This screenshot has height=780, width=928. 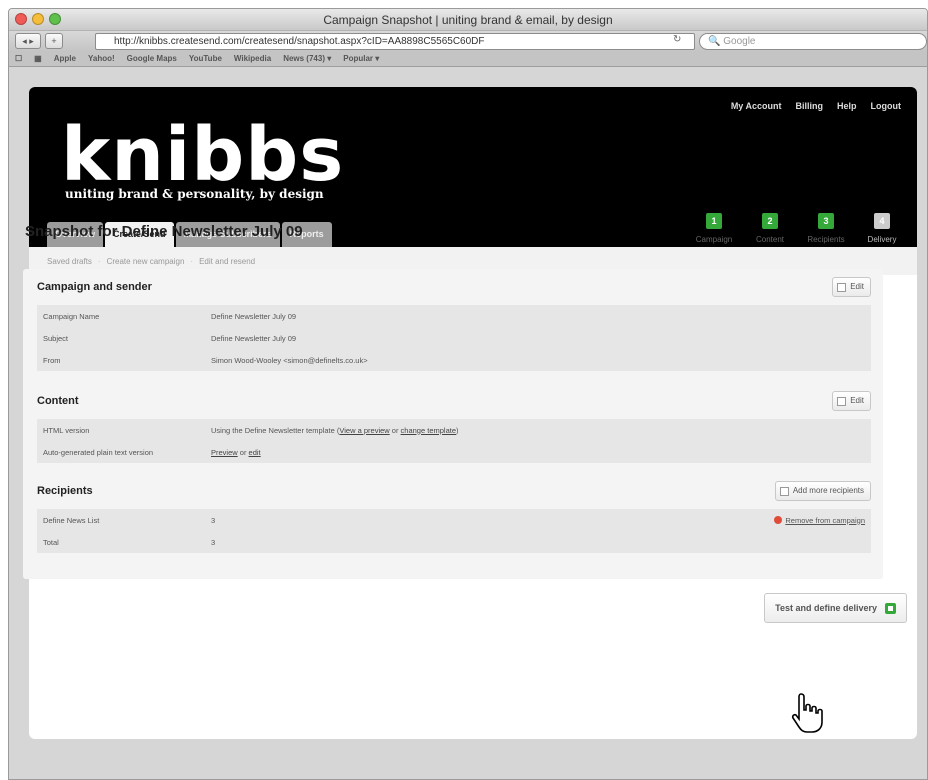 I want to click on arrow-right-icon, so click(x=890, y=608).